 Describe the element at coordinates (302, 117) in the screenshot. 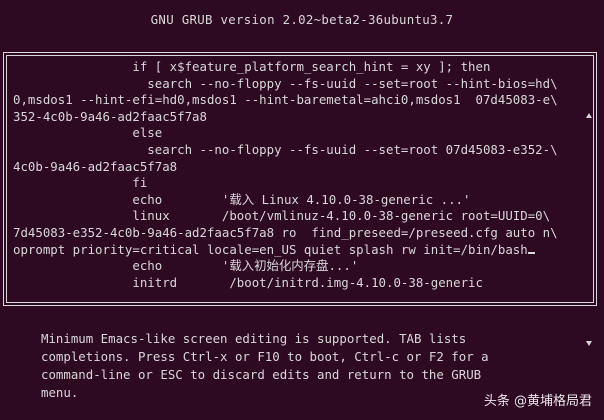

I see `editor-line: 352-4c0b-9a46-ad2faac5f7a8` at that location.